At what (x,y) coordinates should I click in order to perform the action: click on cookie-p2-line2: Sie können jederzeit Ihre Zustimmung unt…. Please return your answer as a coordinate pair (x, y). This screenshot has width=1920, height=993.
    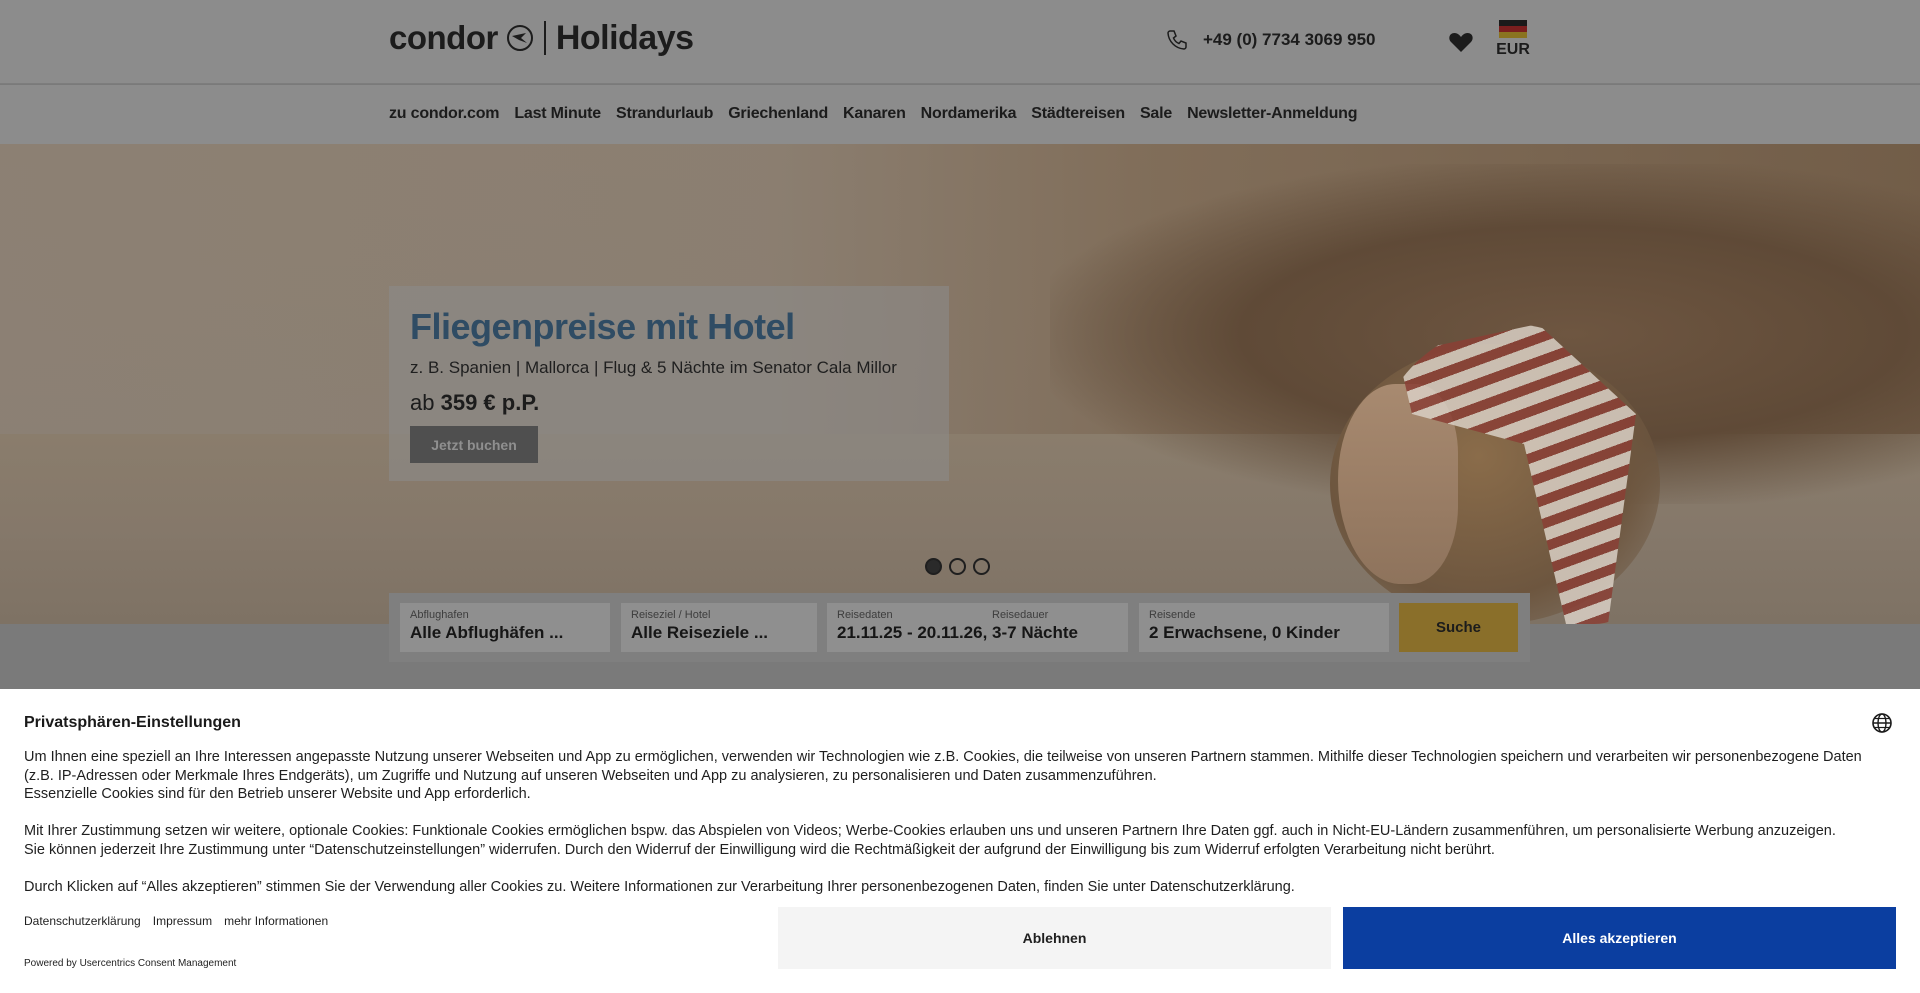
    Looking at the image, I should click on (759, 849).